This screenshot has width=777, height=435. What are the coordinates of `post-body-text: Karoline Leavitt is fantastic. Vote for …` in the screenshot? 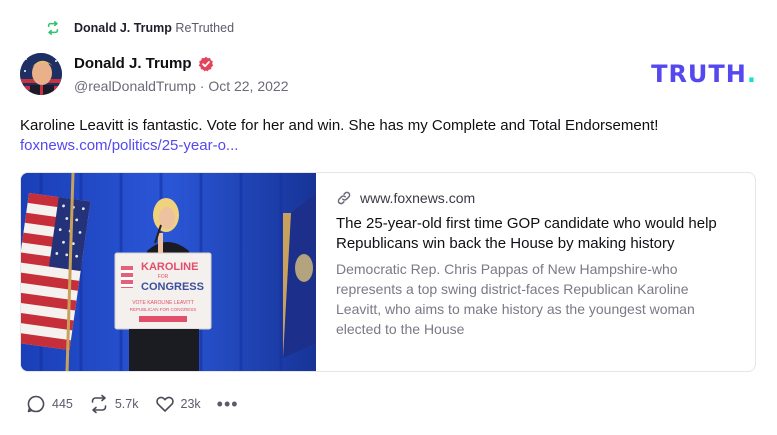 It's located at (339, 125).